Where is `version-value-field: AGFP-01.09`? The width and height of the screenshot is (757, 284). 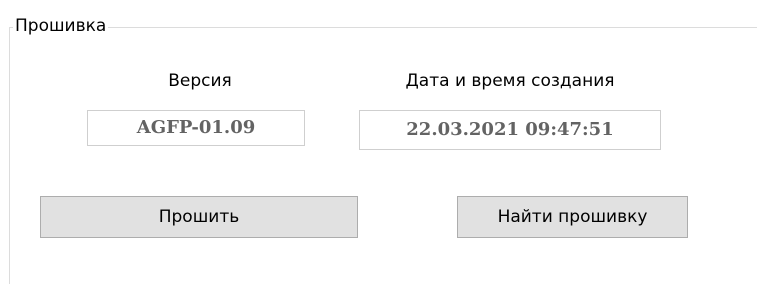
version-value-field: AGFP-01.09 is located at coordinates (196, 128).